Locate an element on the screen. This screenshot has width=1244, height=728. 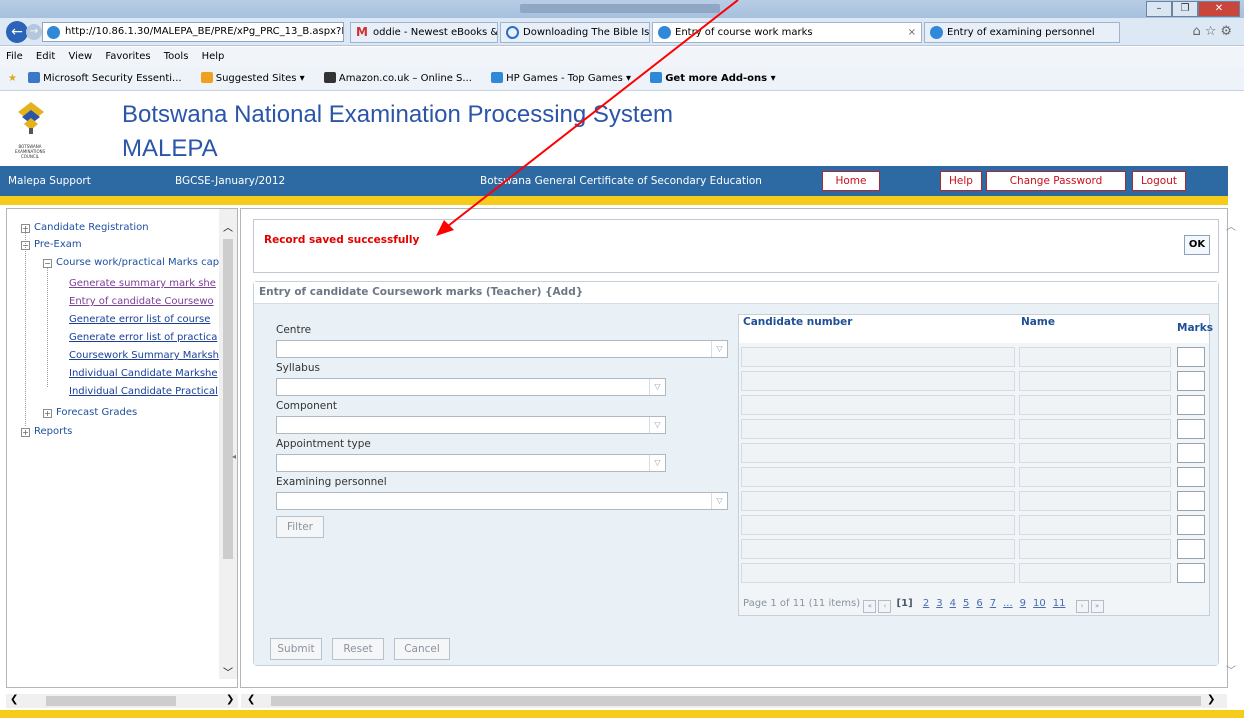
reset-button: Reset is located at coordinates (358, 649).